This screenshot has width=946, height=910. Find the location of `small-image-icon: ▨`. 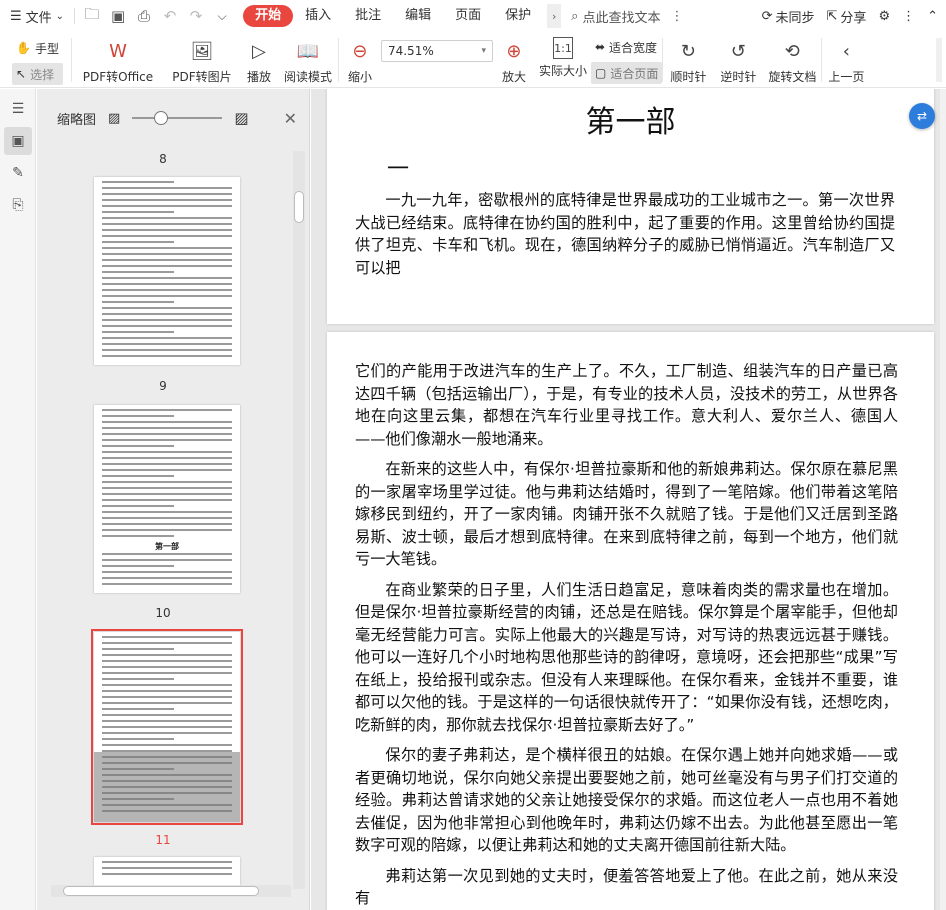

small-image-icon: ▨ is located at coordinates (114, 118).